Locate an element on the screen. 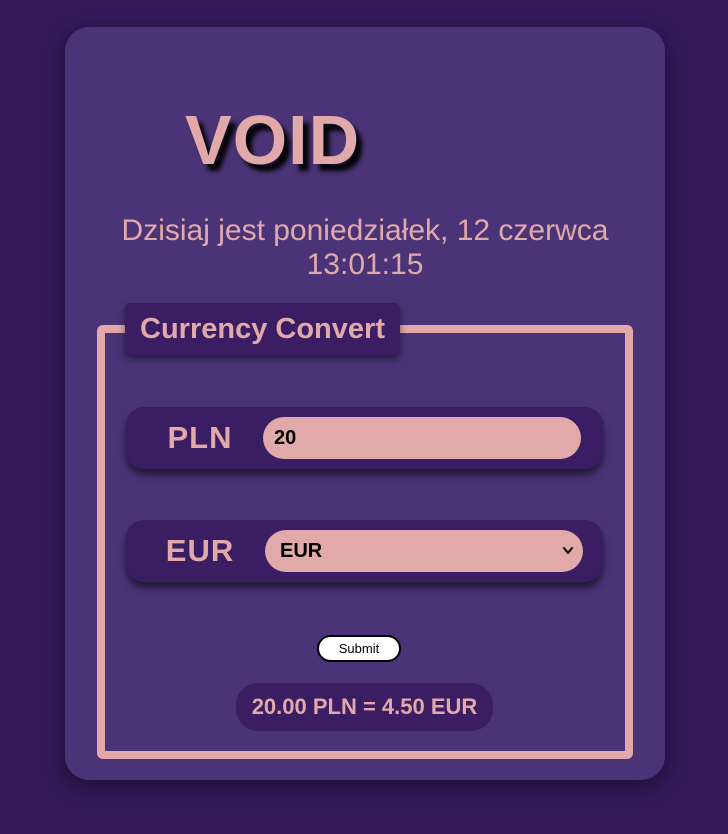 The height and width of the screenshot is (834, 728). from-currency-label: PLN is located at coordinates (200, 437).